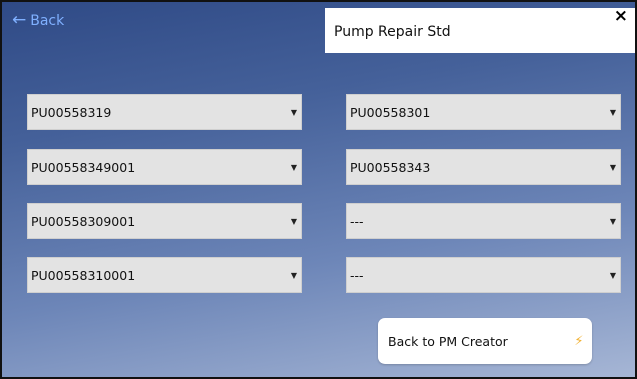 The height and width of the screenshot is (379, 637). I want to click on select-right-3-value: ---, so click(357, 221).